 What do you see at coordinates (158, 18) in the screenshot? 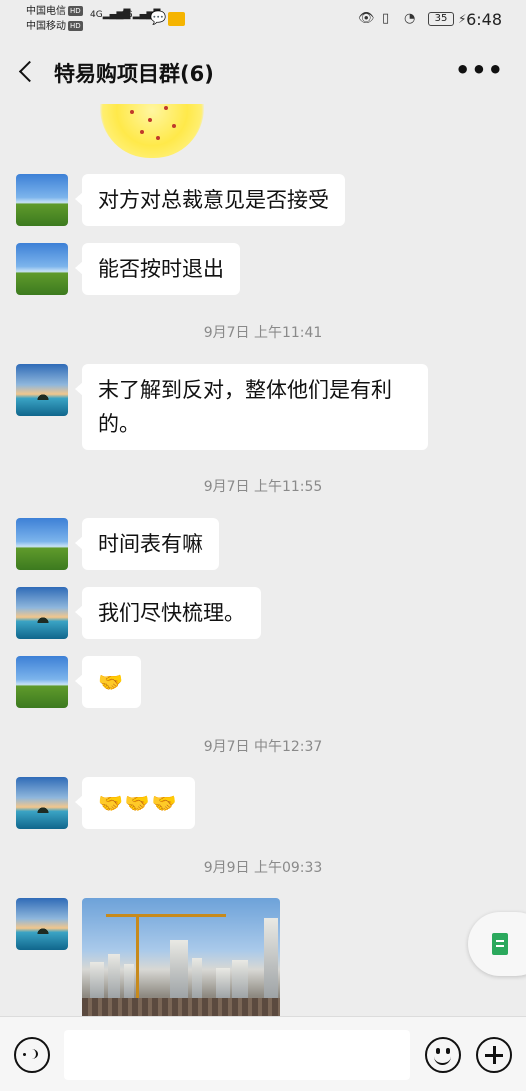
I see `chat-bubble-icon: 💬` at bounding box center [158, 18].